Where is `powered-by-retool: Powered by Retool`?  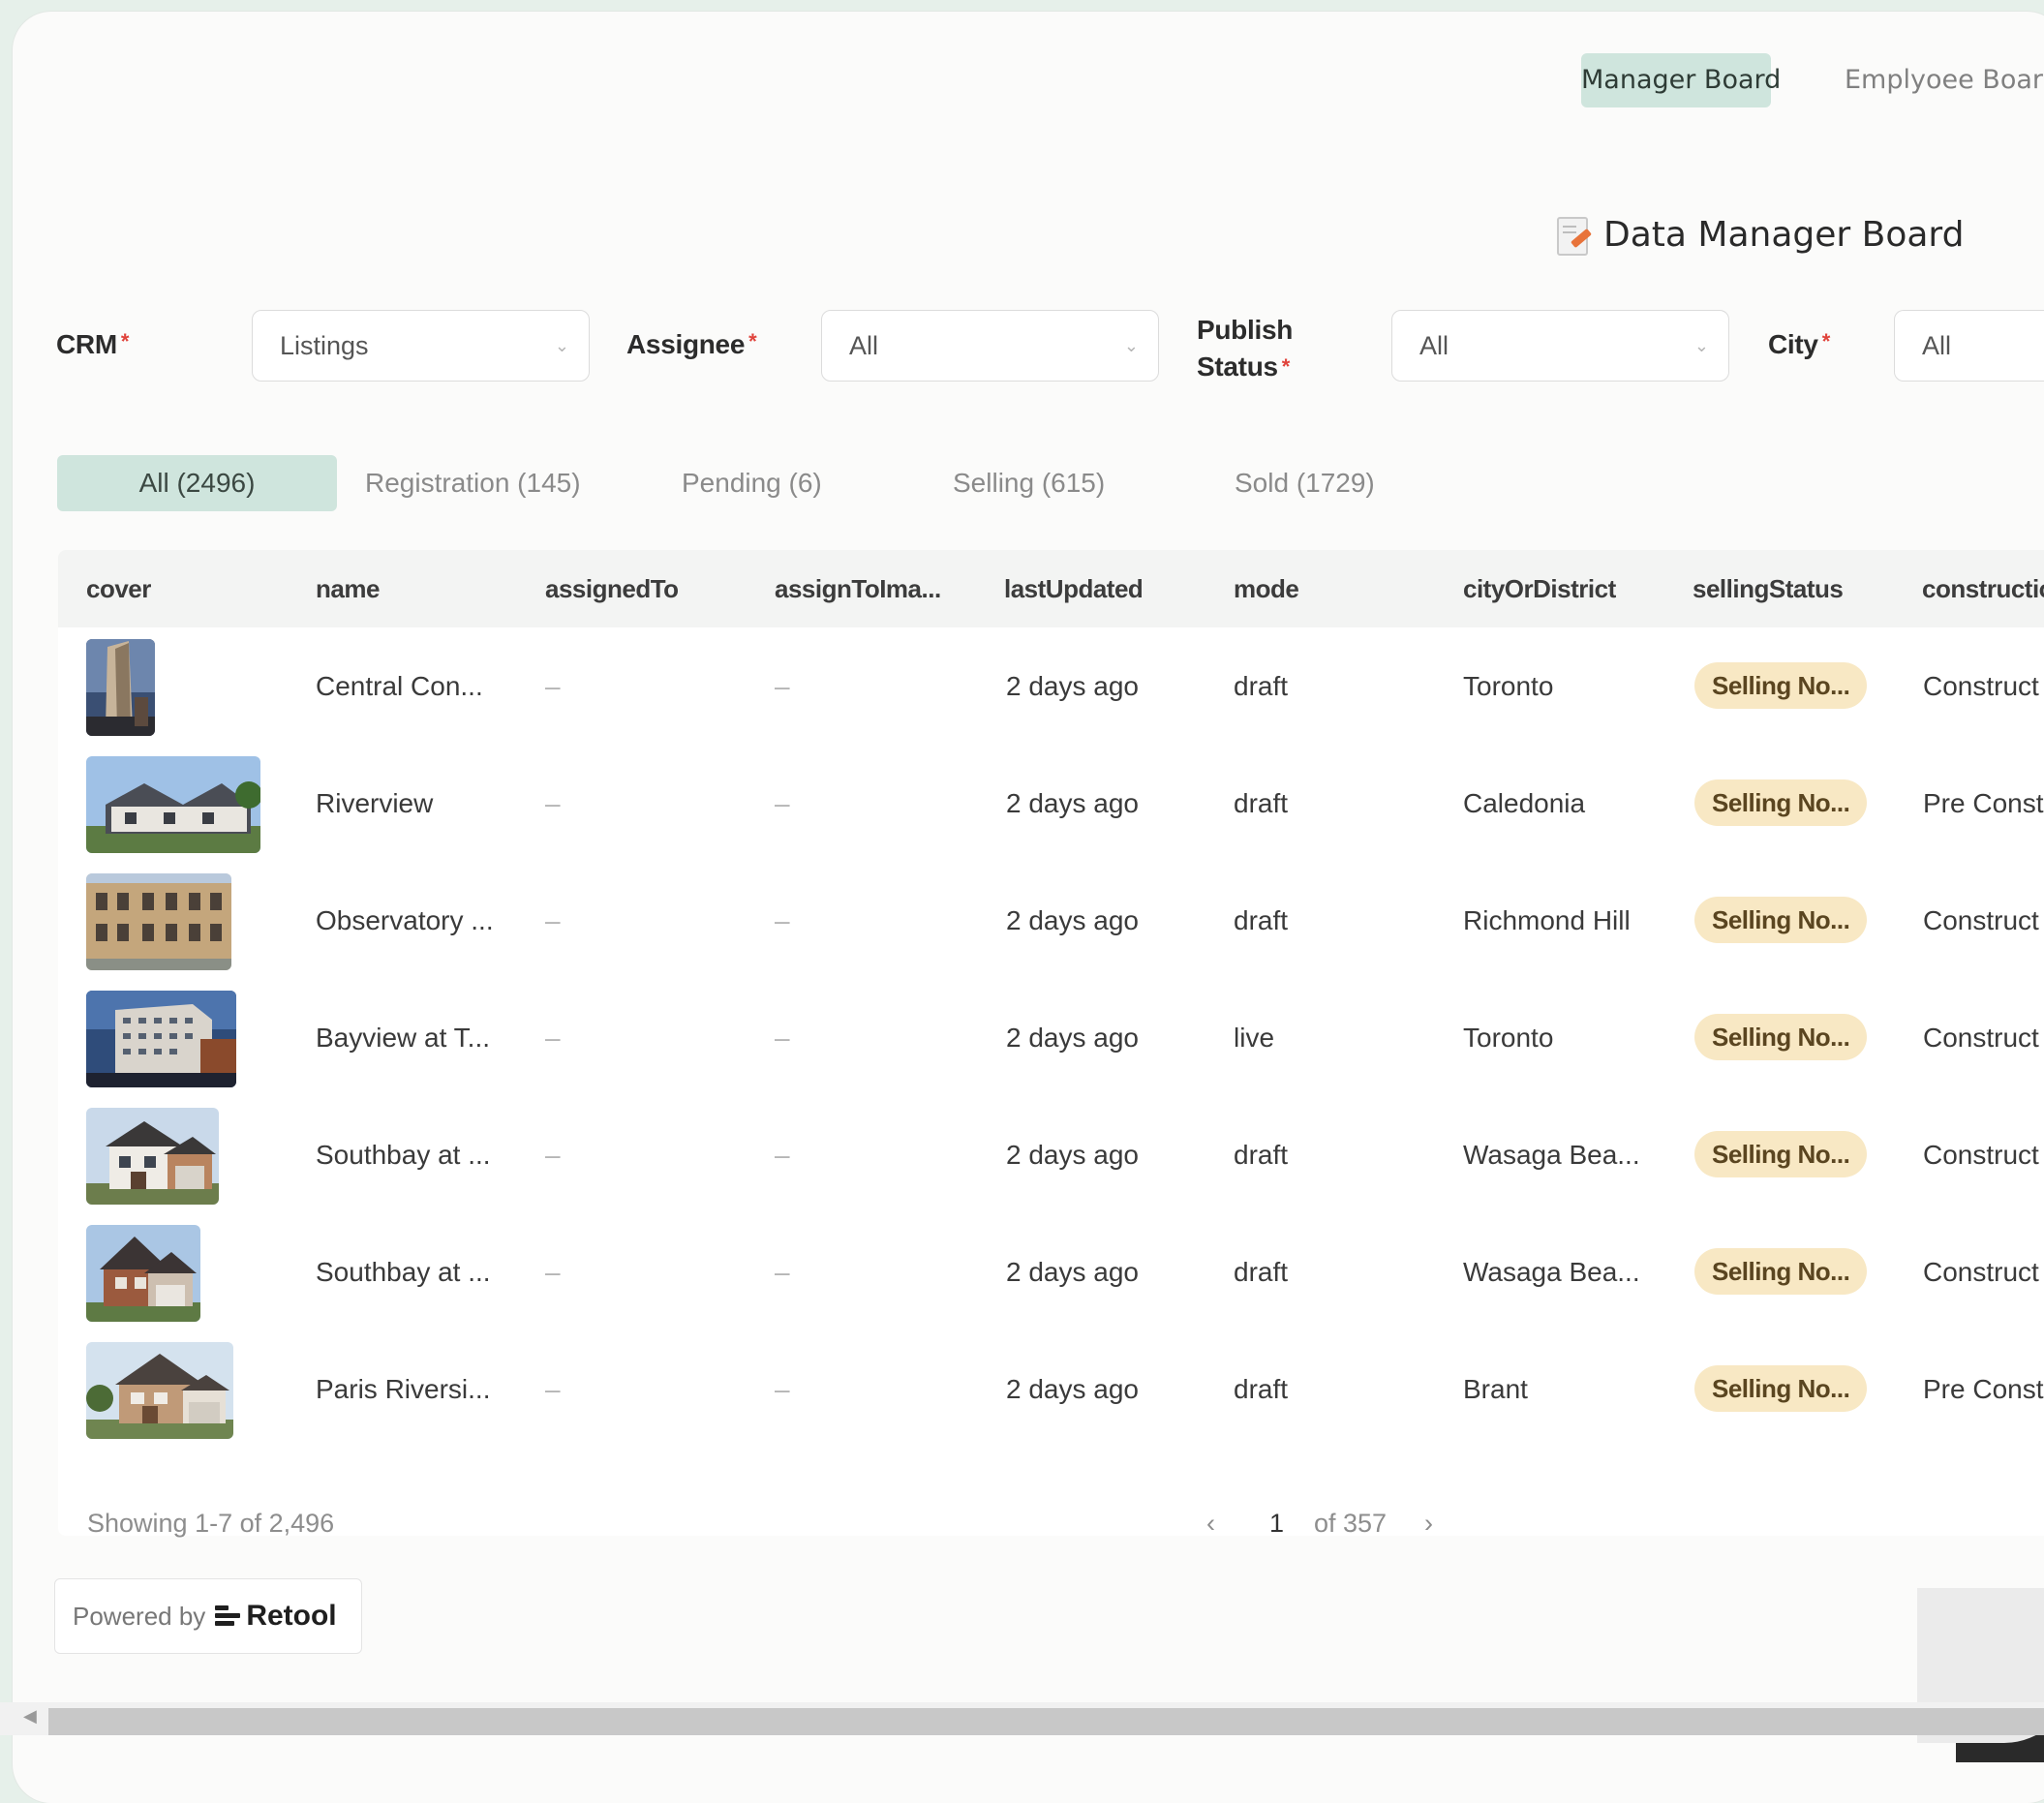 powered-by-retool: Powered by Retool is located at coordinates (208, 1616).